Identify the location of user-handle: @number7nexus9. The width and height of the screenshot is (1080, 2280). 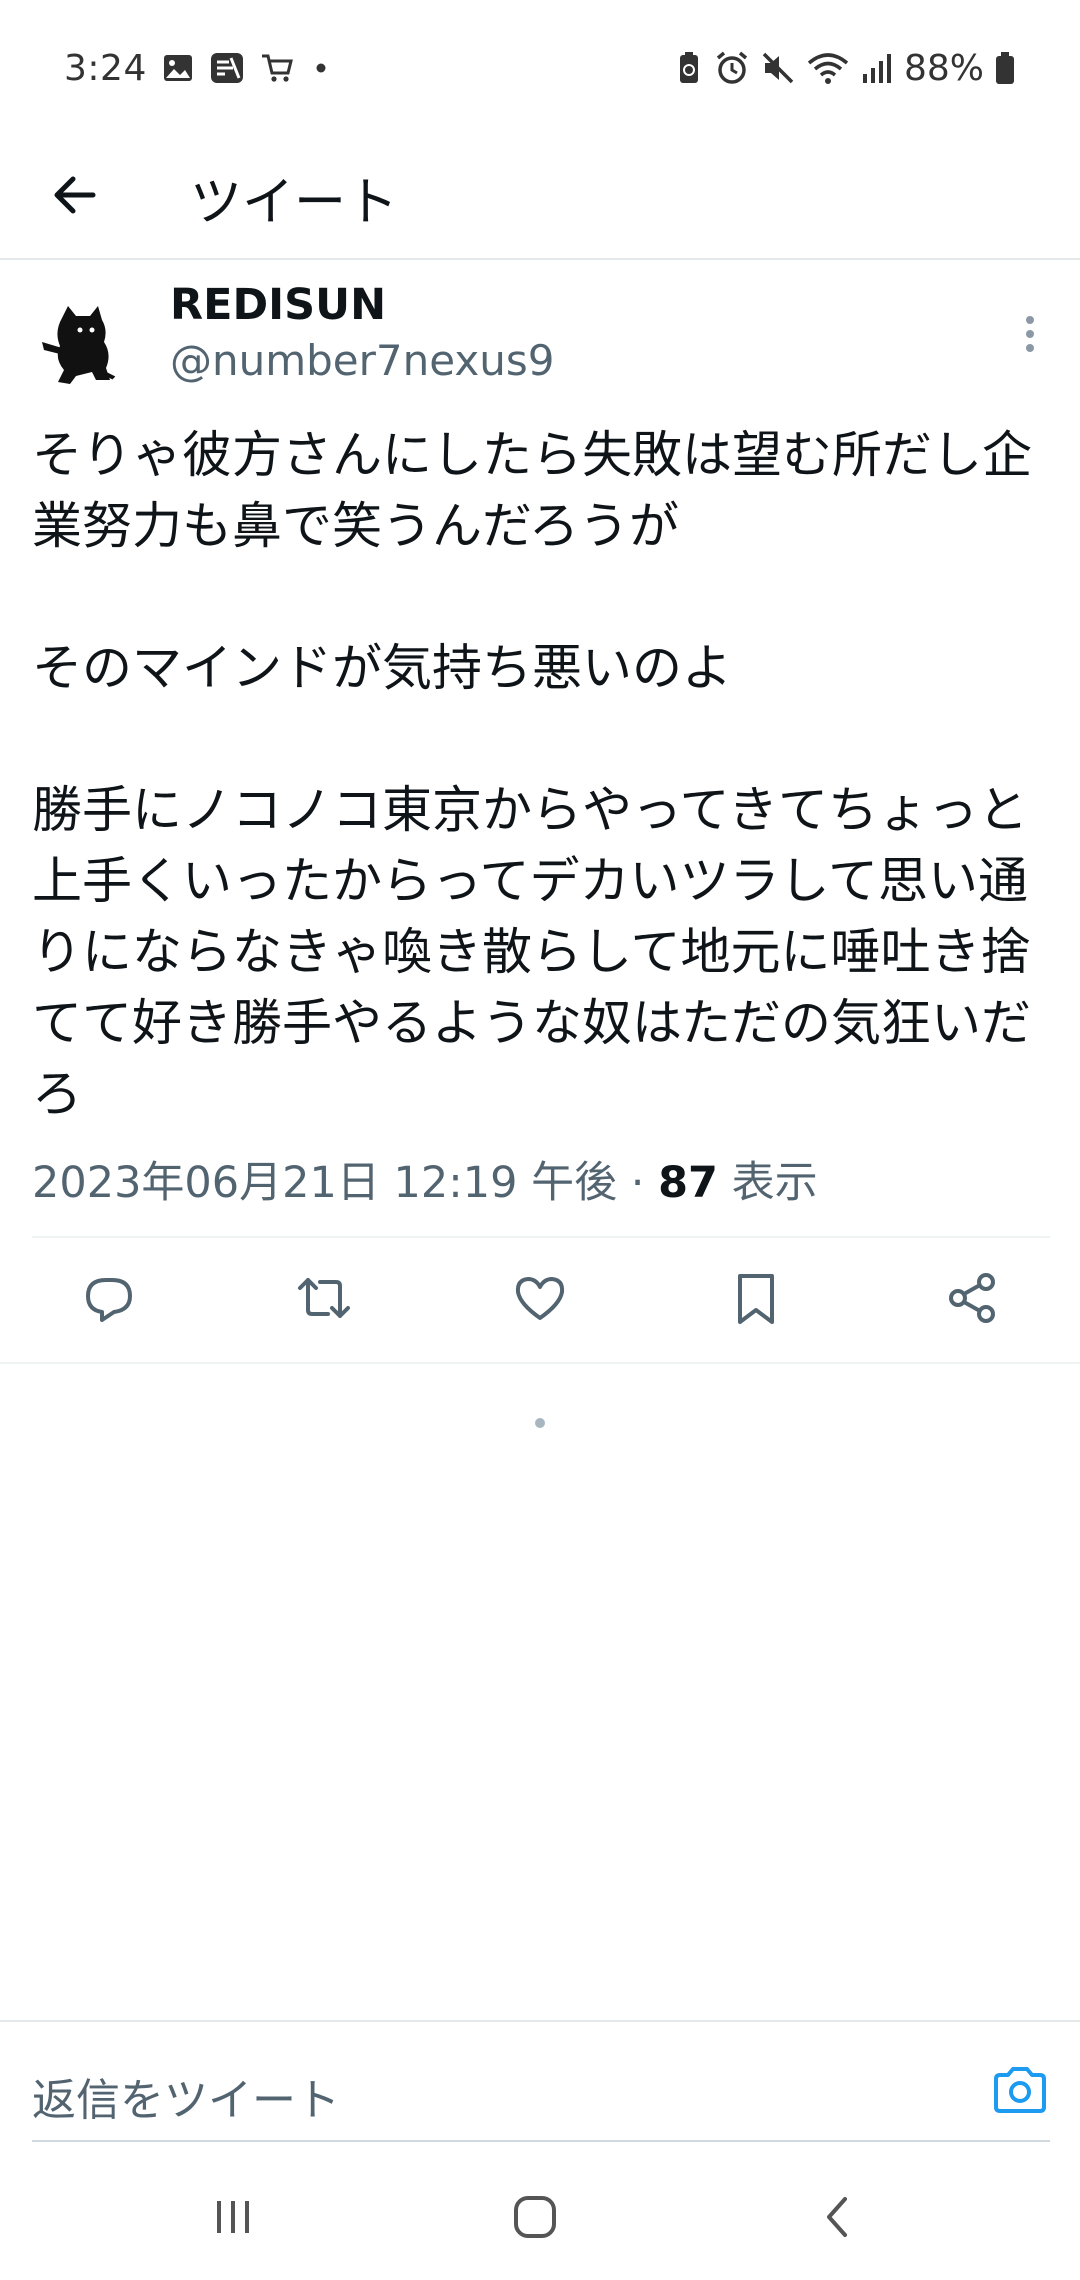
(362, 360).